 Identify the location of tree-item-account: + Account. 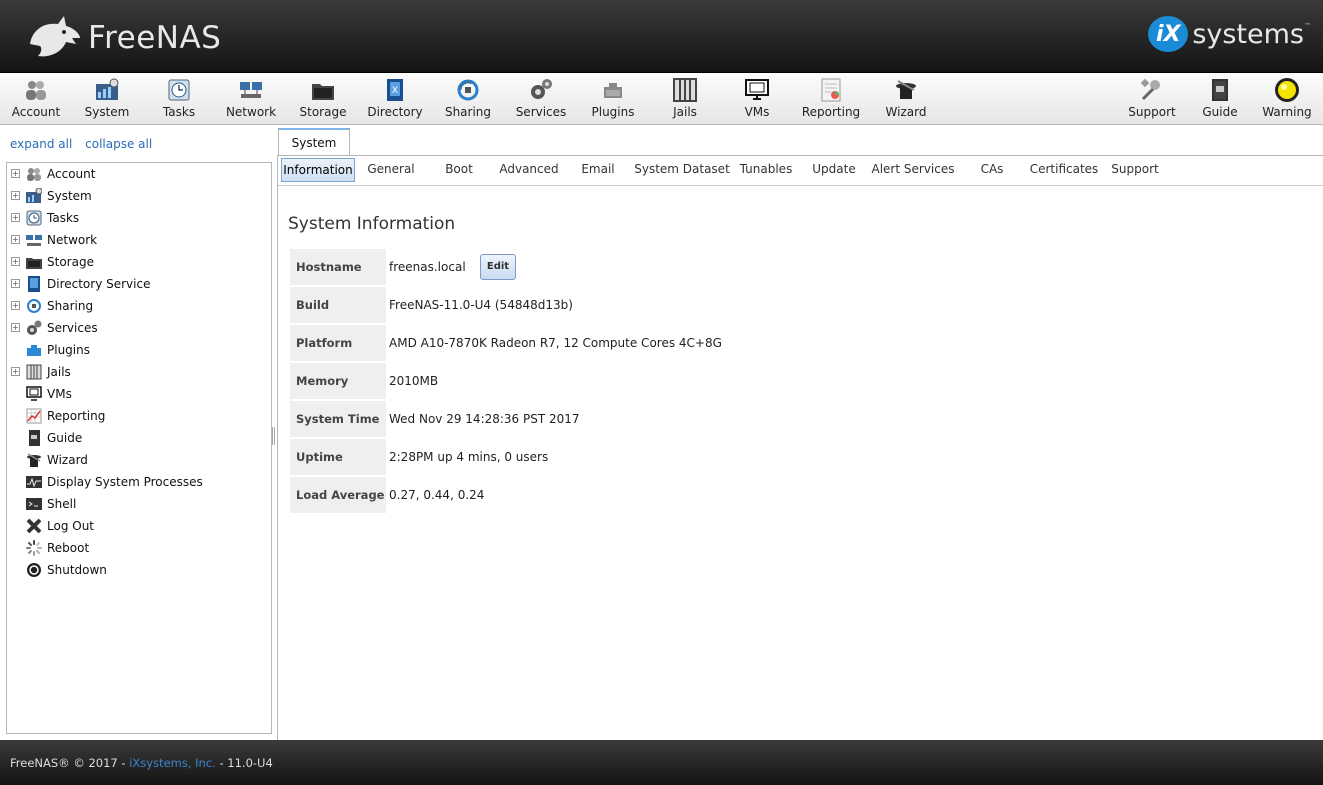
(139, 174).